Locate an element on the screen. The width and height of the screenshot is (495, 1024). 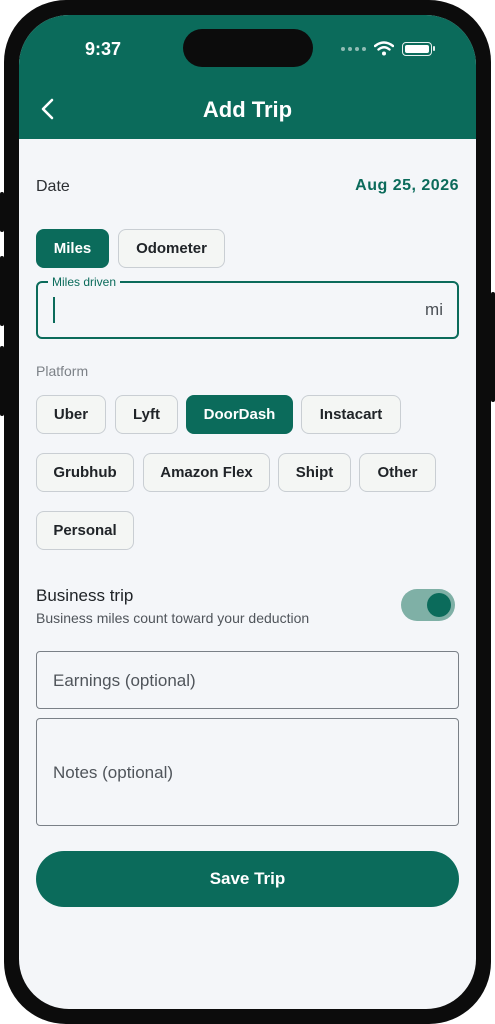
status-time: 9:37 is located at coordinates (103, 49).